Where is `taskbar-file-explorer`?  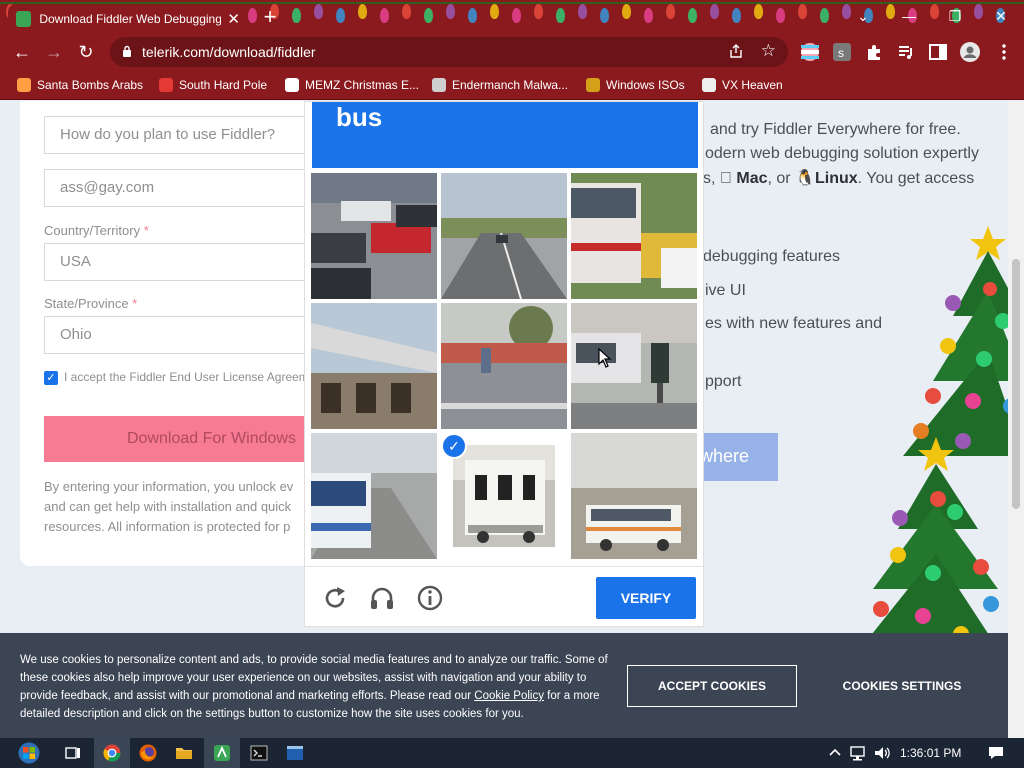
taskbar-file-explorer is located at coordinates (184, 753).